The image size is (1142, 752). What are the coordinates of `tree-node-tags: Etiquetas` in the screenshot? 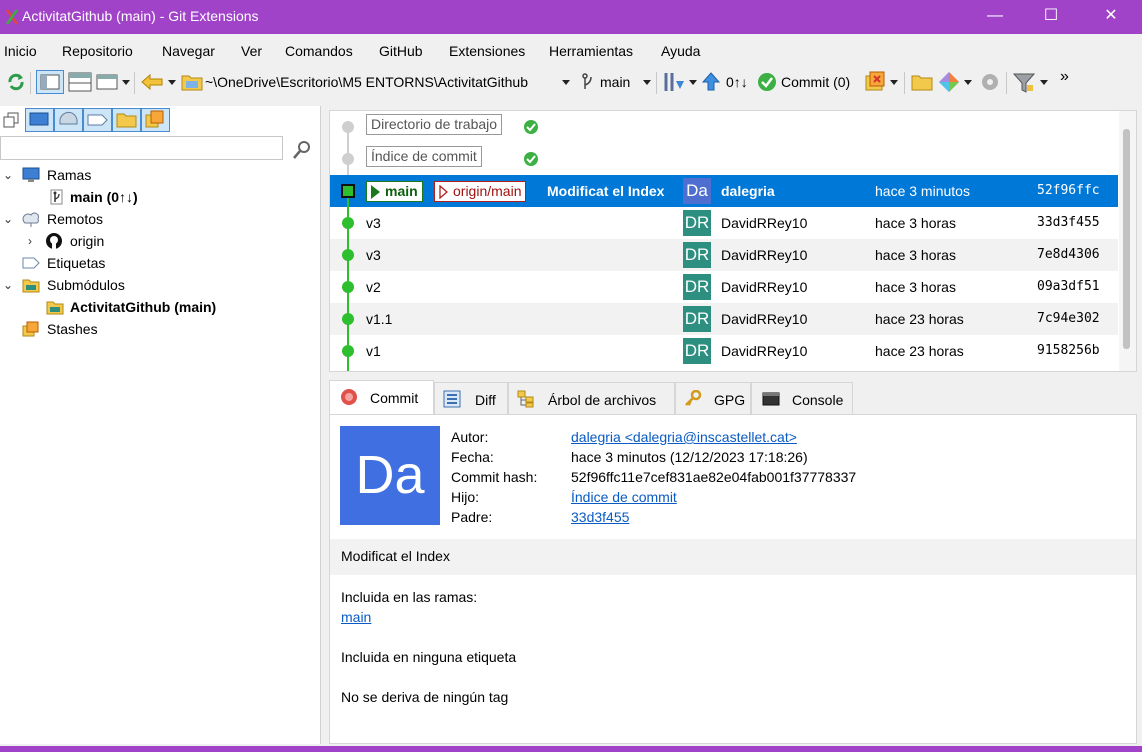 It's located at (160, 264).